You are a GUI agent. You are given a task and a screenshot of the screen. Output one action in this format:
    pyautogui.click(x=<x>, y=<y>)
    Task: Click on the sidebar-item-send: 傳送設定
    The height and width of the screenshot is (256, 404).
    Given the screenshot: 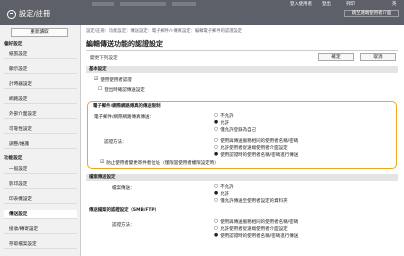 What is the action you would take?
    pyautogui.click(x=40, y=214)
    